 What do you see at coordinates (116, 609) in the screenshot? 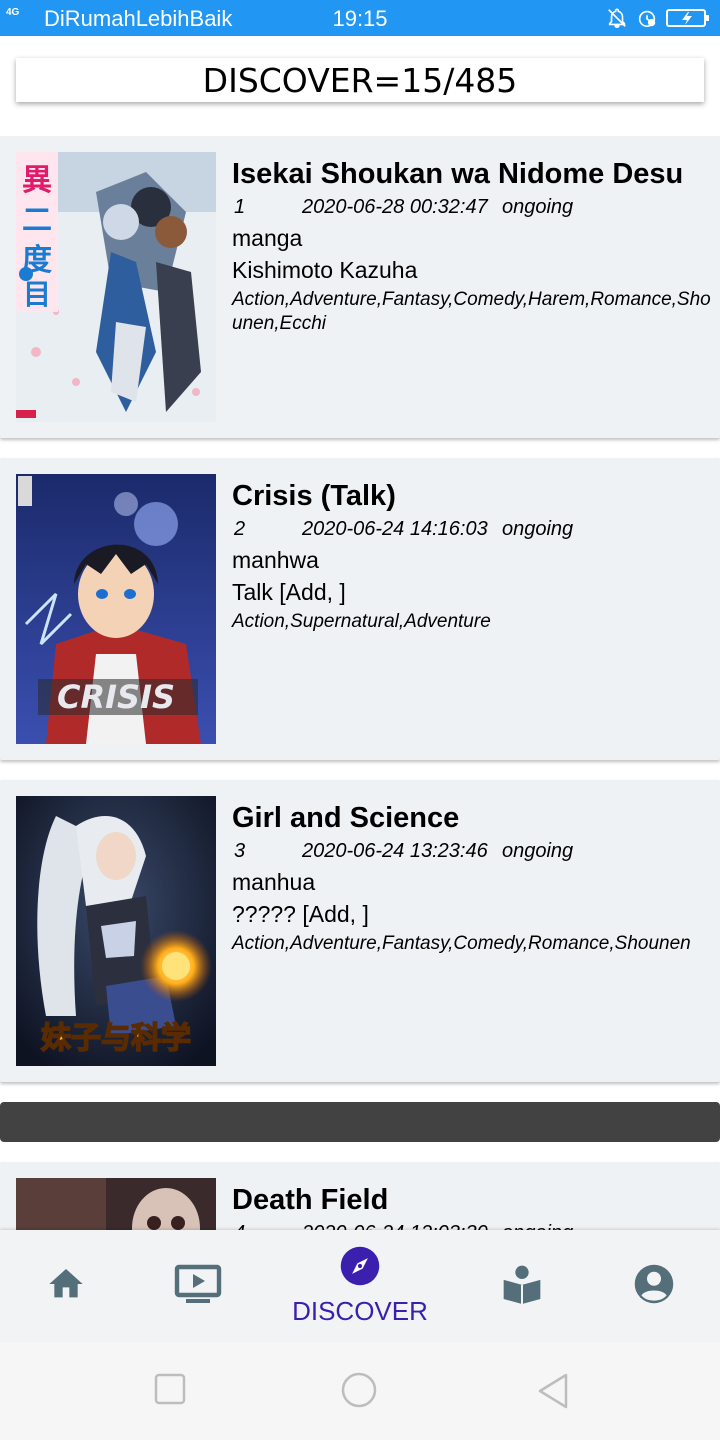
I see `cover-image: CRISIS` at bounding box center [116, 609].